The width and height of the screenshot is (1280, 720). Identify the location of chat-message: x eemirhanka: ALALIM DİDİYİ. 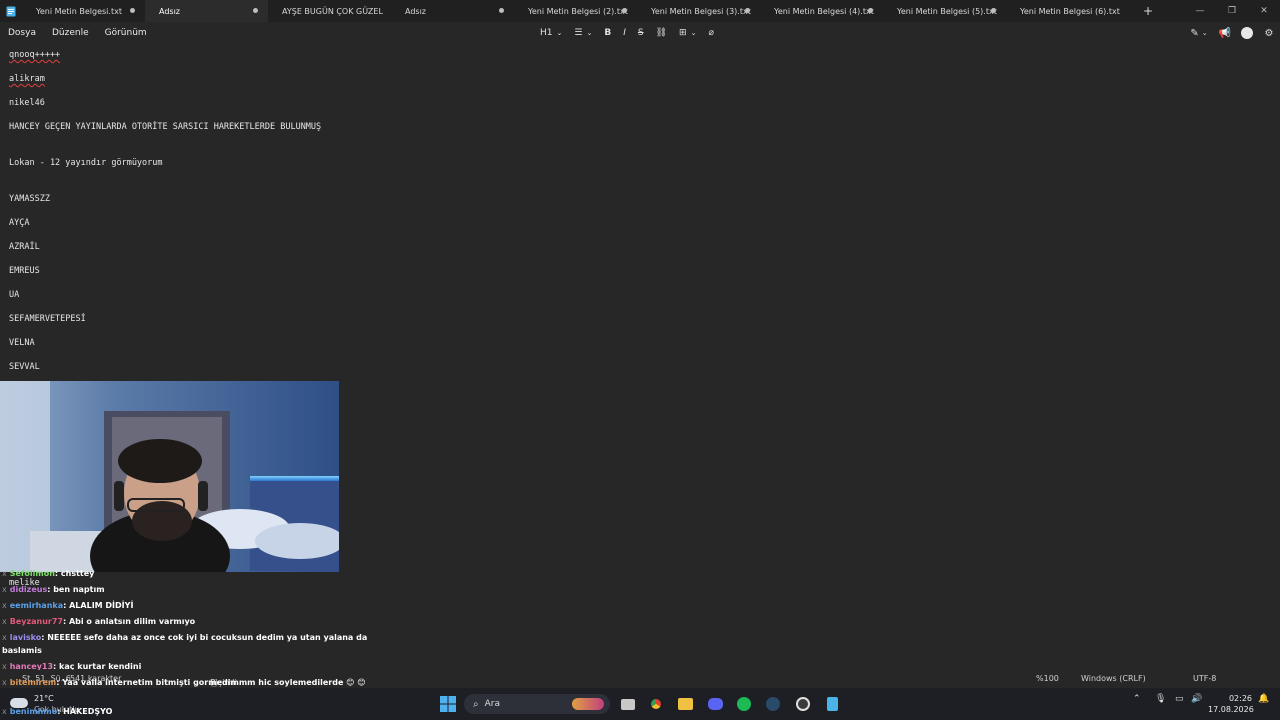
(67, 605).